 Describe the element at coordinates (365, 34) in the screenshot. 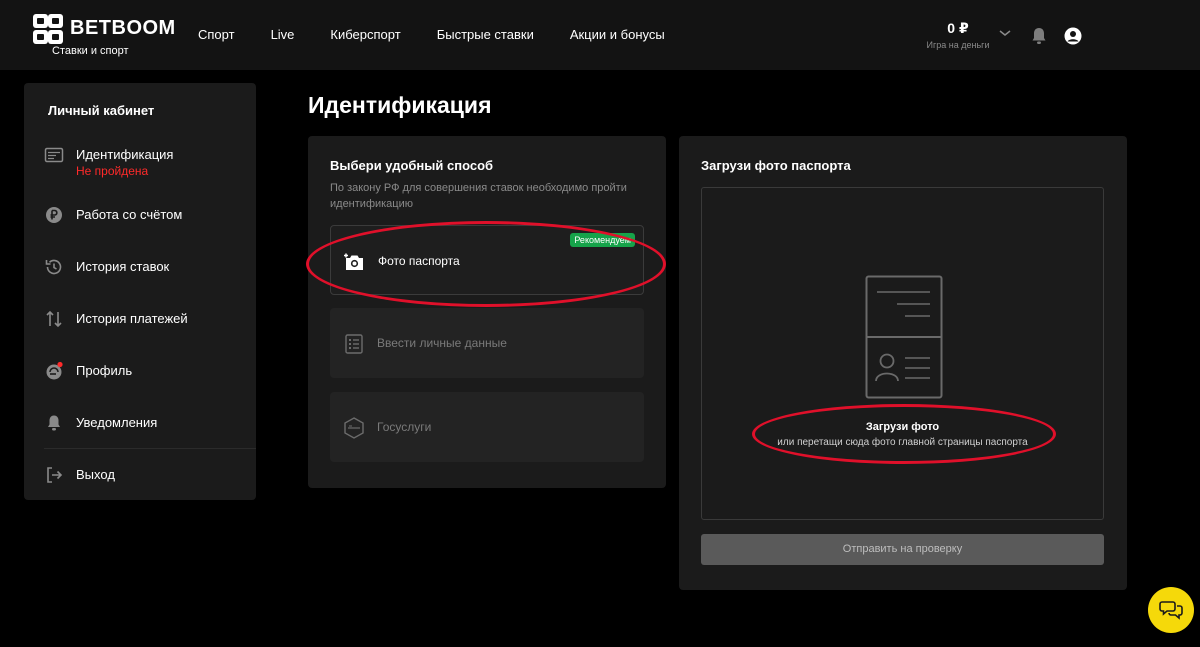

I see `nav-esports: Киберспорт` at that location.